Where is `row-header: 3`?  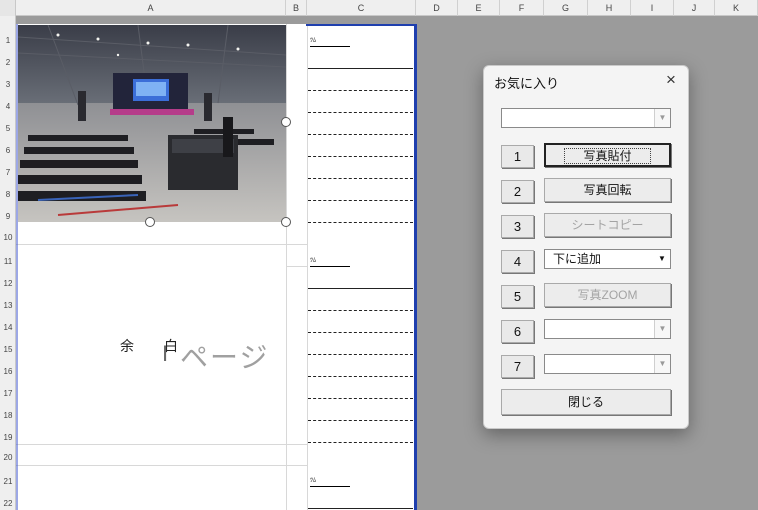 row-header: 3 is located at coordinates (8, 84).